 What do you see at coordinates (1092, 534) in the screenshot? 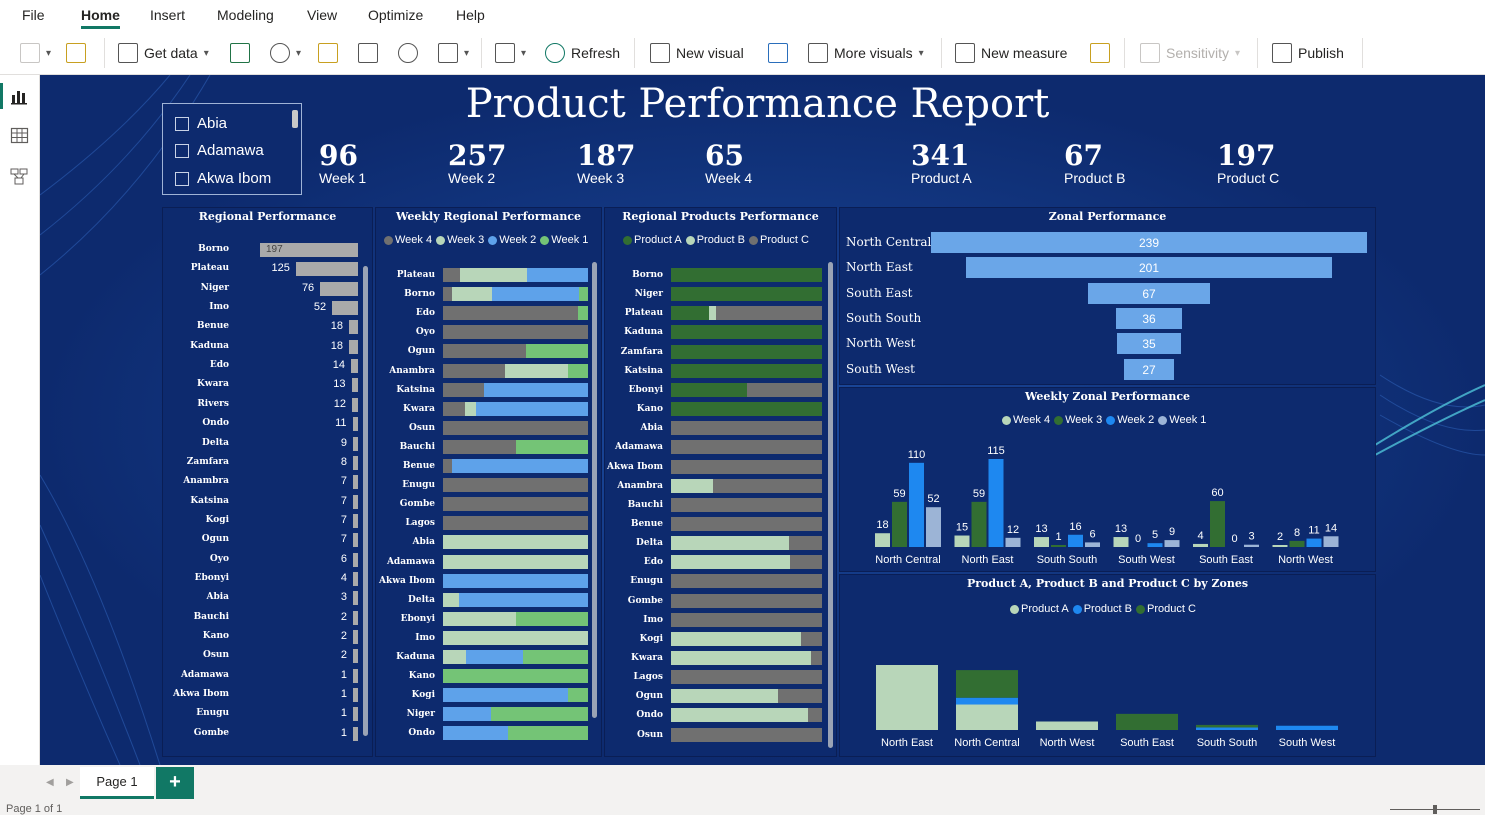
I see `data-label: 6` at bounding box center [1092, 534].